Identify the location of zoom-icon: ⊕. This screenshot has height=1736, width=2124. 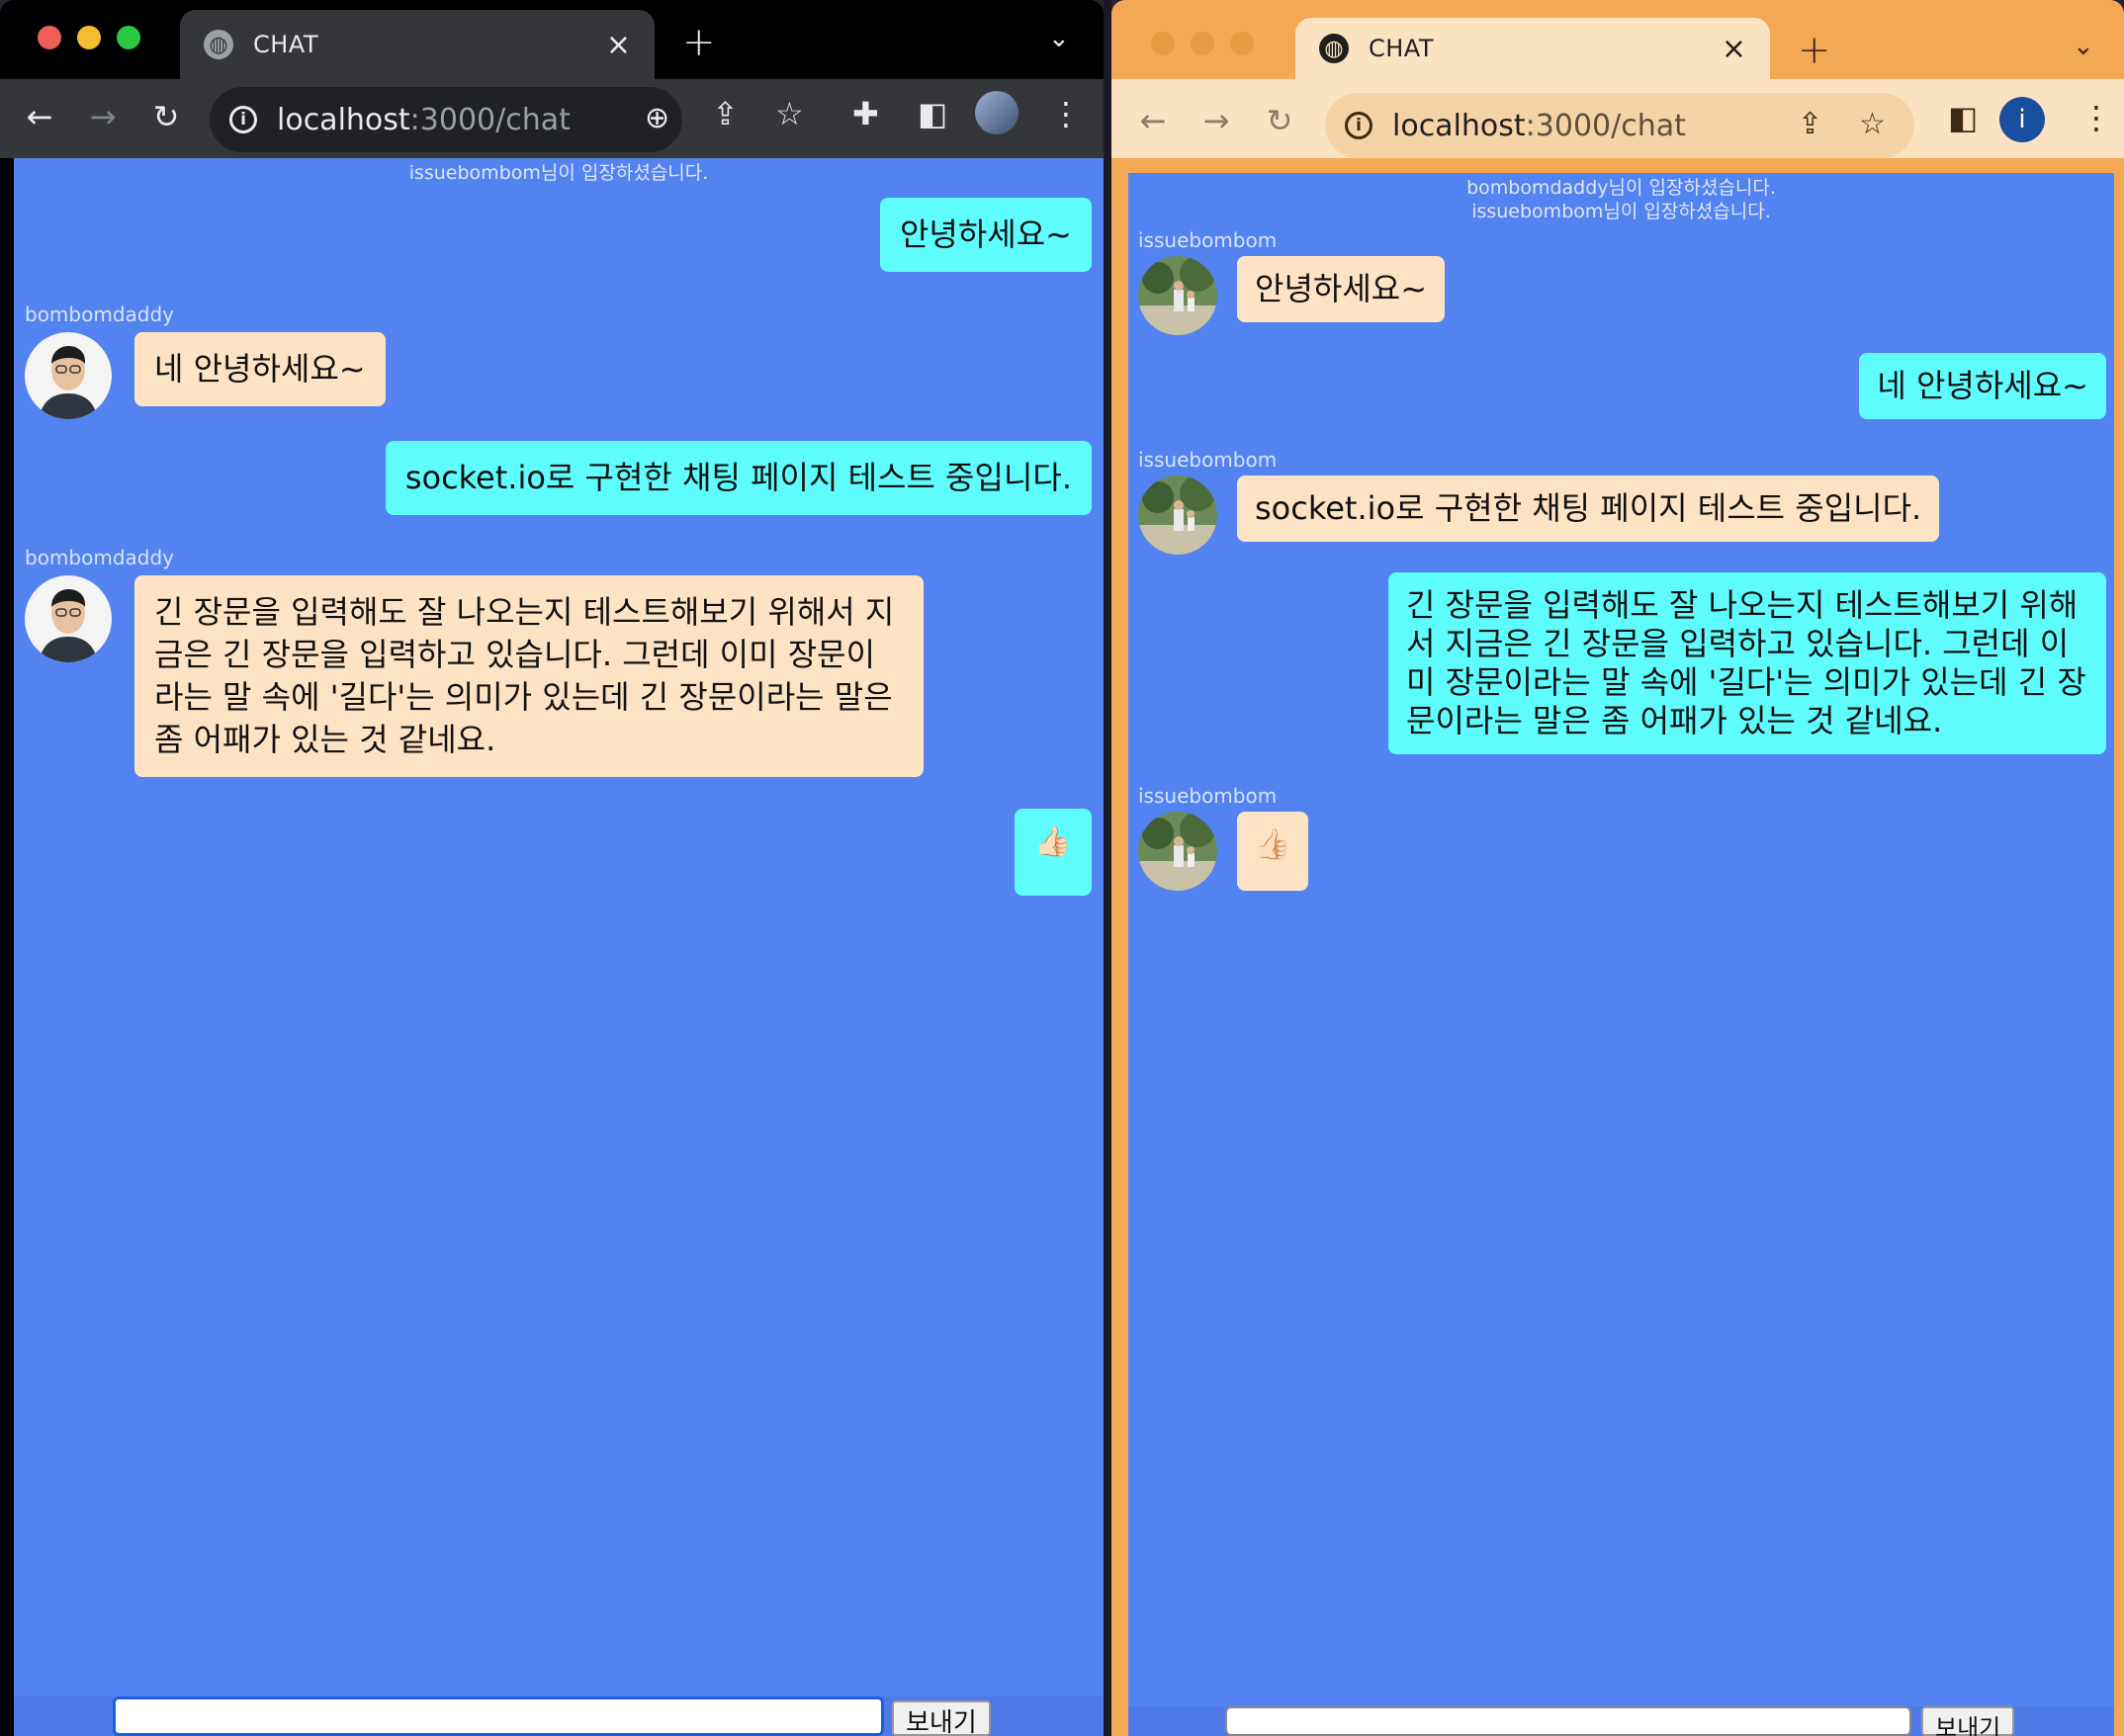
(657, 118).